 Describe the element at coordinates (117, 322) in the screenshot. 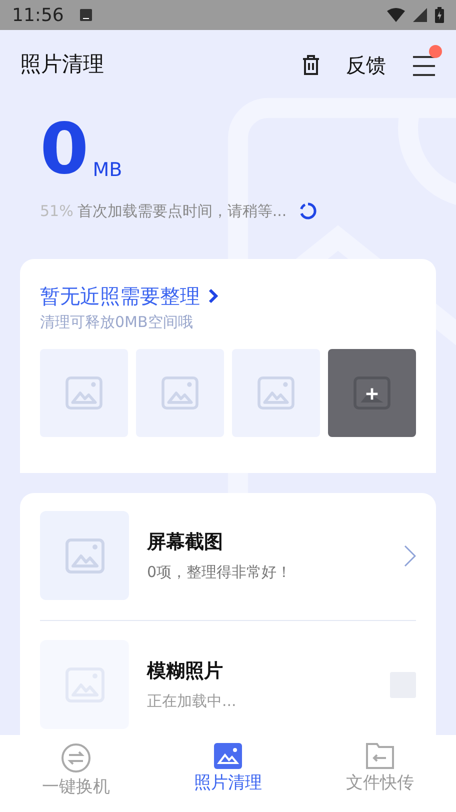

I see `recent-photos-subtitle: 清理可释放0MB空间哦` at that location.